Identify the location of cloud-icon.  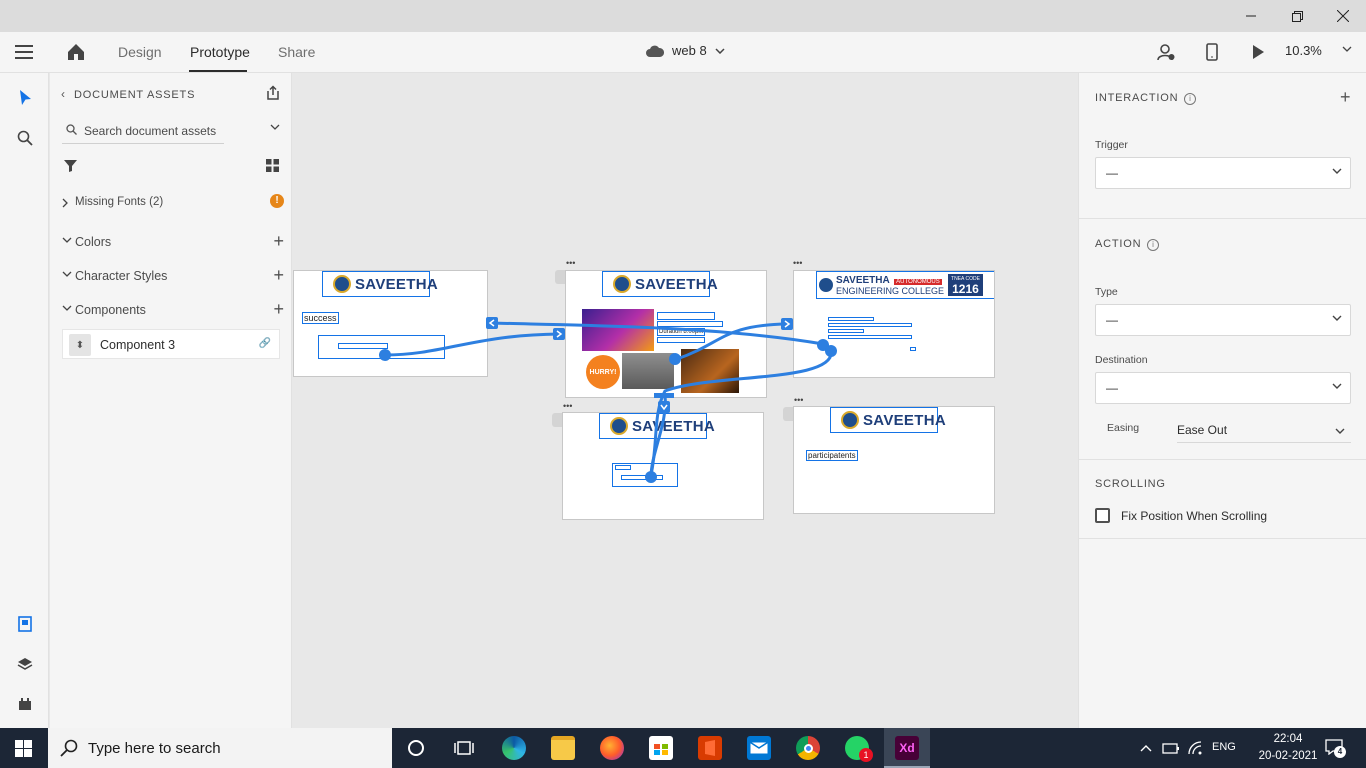
(655, 51).